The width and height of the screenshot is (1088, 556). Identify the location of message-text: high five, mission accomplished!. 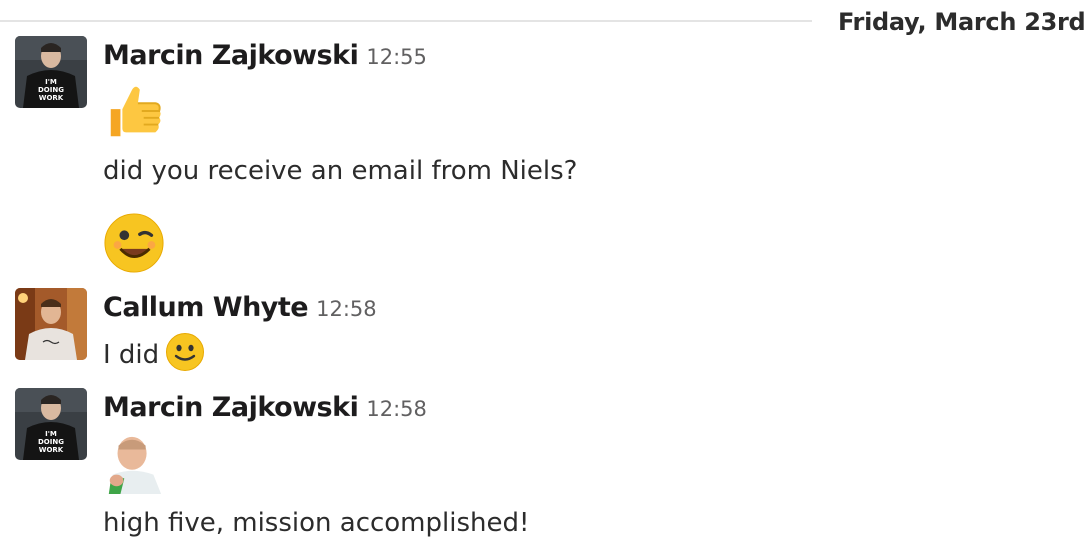
(316, 523).